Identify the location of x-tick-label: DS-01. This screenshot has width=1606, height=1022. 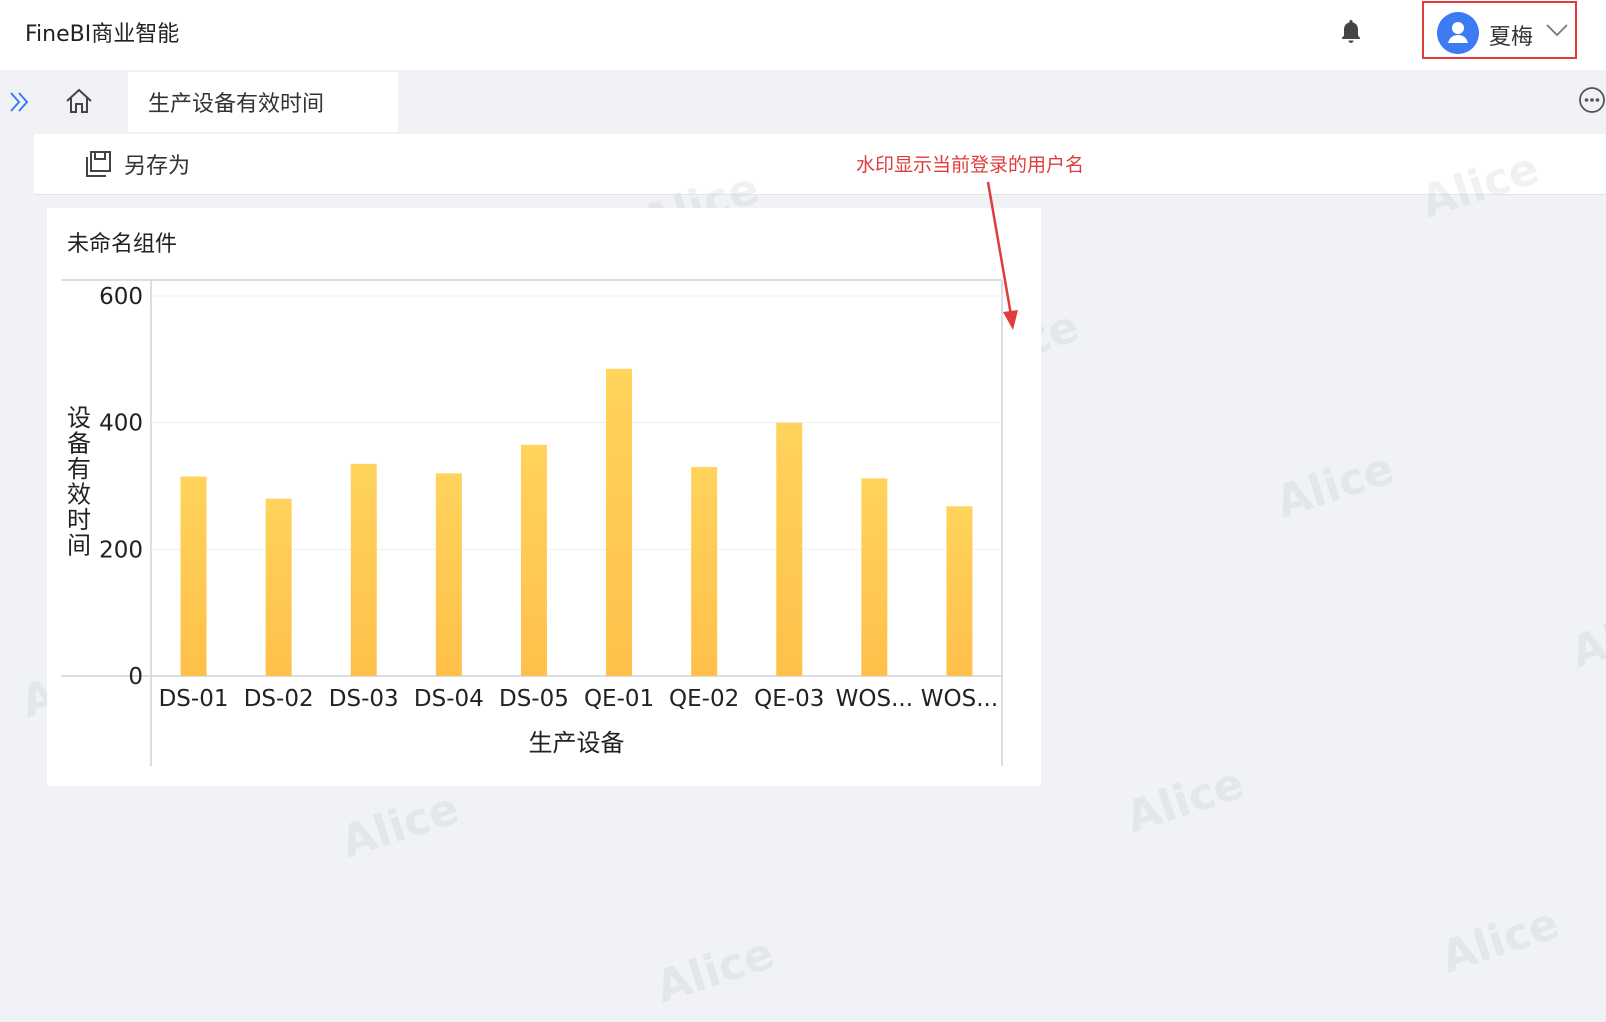
(194, 699).